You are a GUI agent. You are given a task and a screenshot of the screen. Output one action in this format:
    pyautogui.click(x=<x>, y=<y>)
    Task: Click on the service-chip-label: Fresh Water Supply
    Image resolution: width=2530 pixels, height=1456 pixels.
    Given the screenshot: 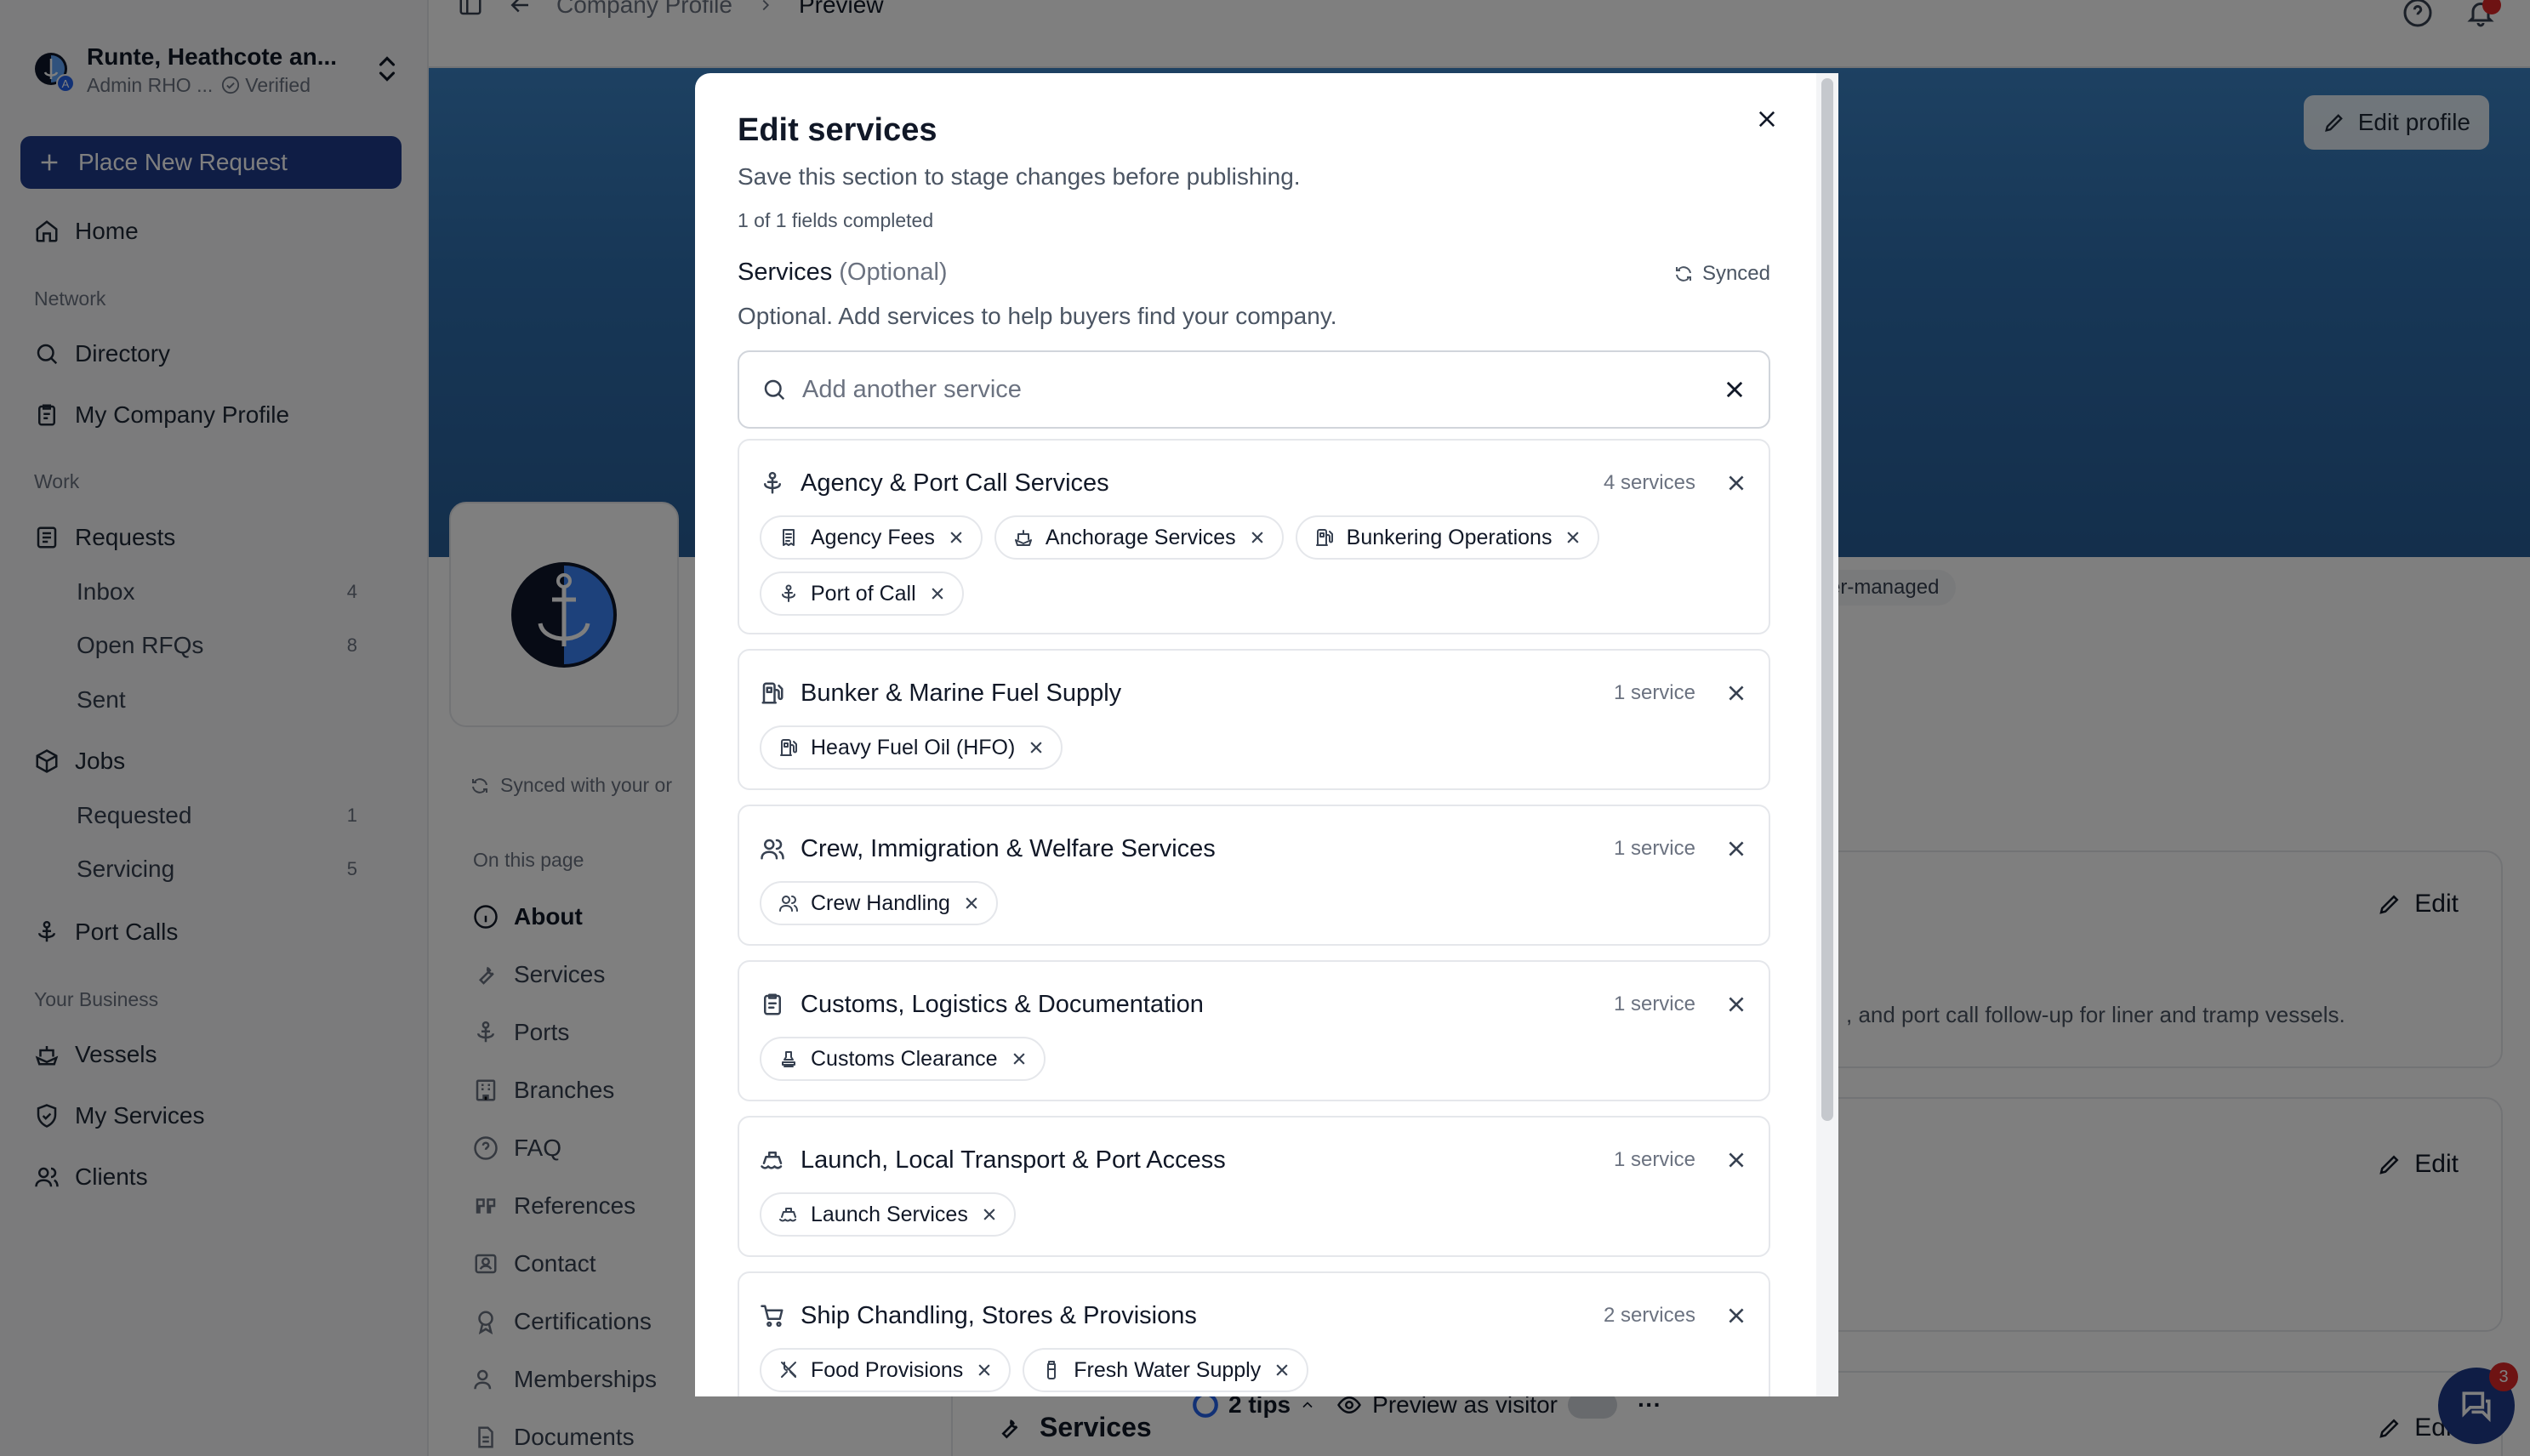 What is the action you would take?
    pyautogui.click(x=1168, y=1369)
    